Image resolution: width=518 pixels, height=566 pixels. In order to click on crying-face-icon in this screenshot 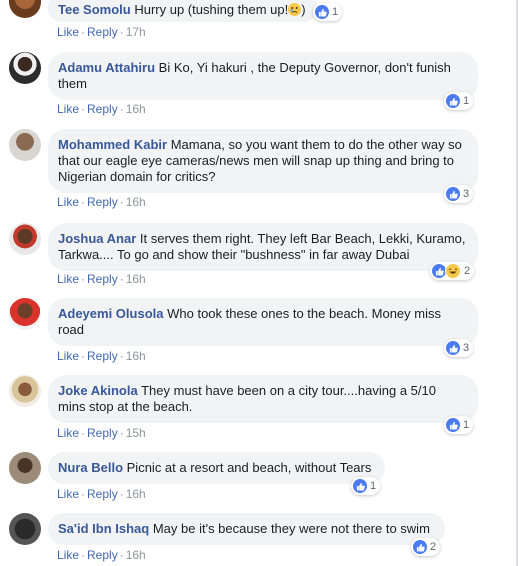, I will do `click(295, 9)`.